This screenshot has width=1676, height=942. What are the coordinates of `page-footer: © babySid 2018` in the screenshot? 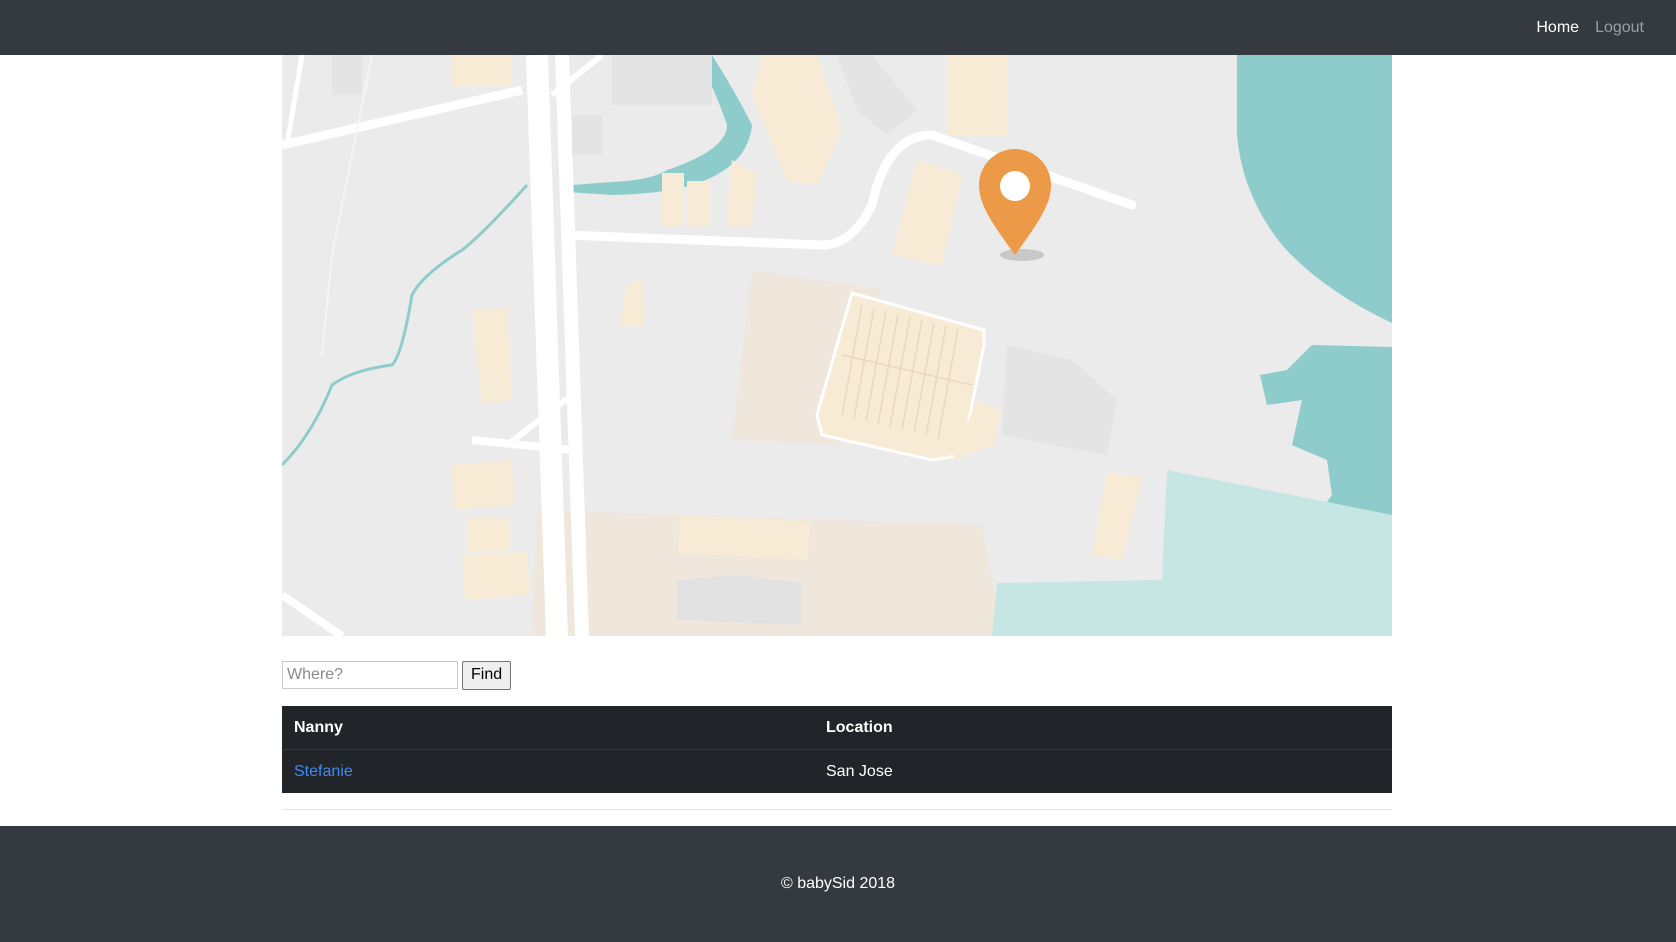 It's located at (838, 884).